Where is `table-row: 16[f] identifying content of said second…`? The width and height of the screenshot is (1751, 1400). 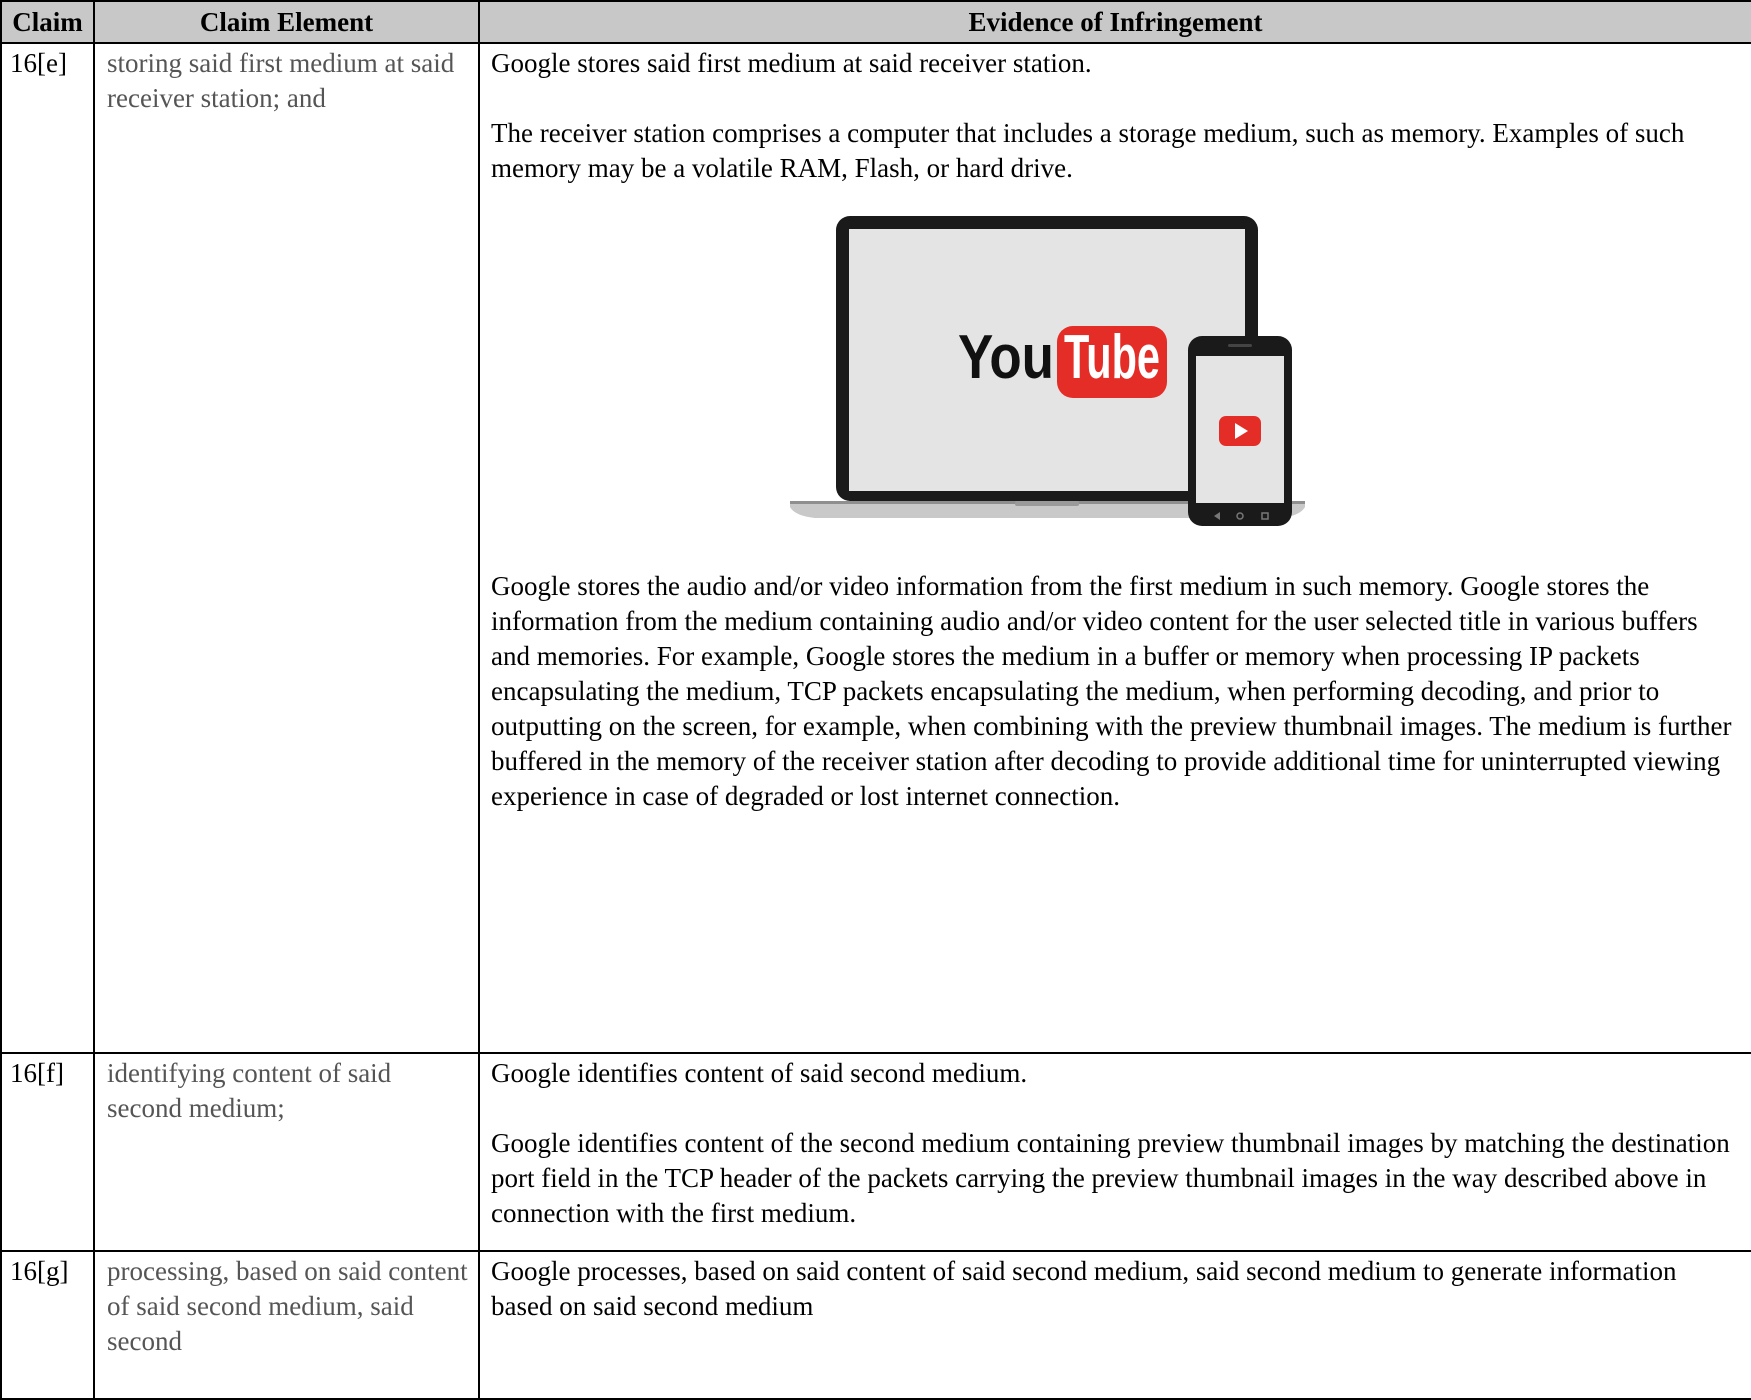 table-row: 16[f] identifying content of said second… is located at coordinates (875, 1152).